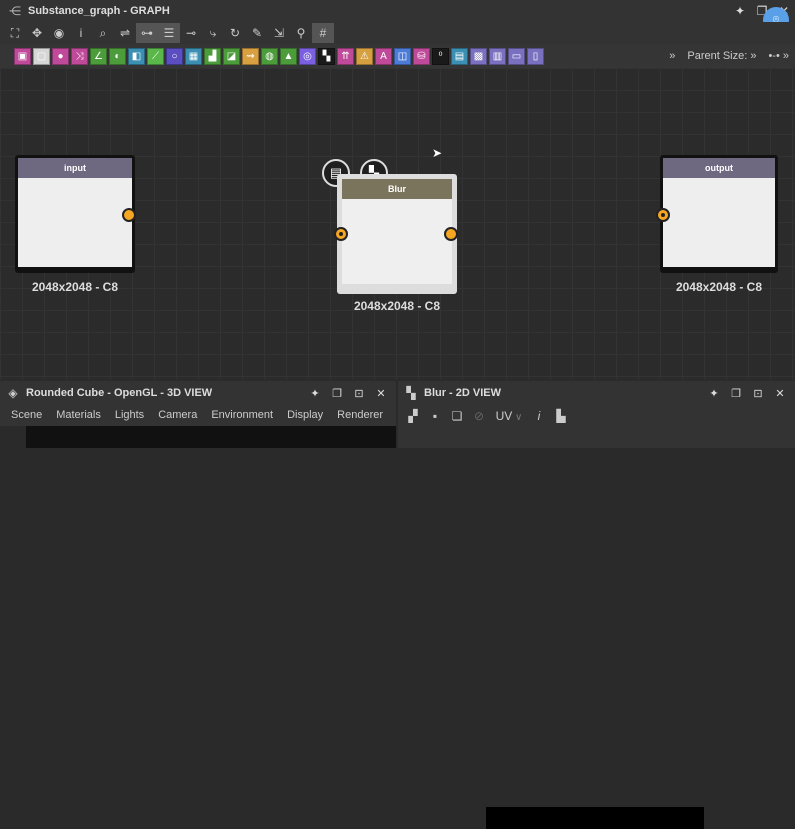 Image resolution: width=795 pixels, height=829 pixels. What do you see at coordinates (288, 56) in the screenshot?
I see `emboss-icon: ▲` at bounding box center [288, 56].